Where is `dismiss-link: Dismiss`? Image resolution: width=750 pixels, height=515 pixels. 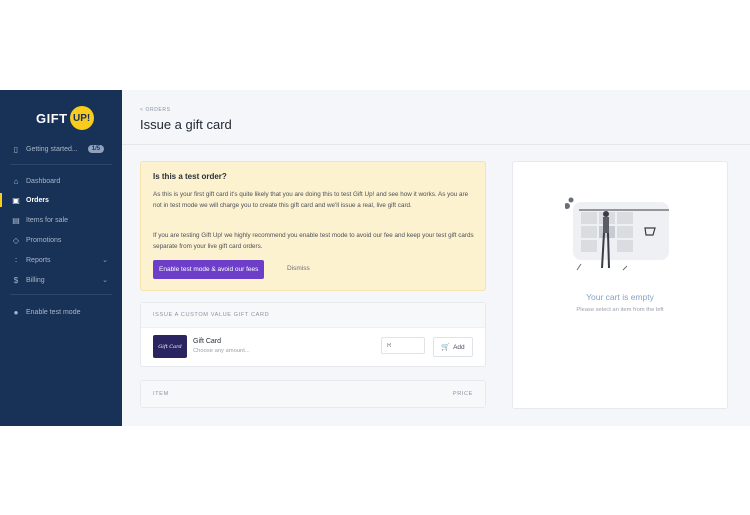 dismiss-link: Dismiss is located at coordinates (298, 268).